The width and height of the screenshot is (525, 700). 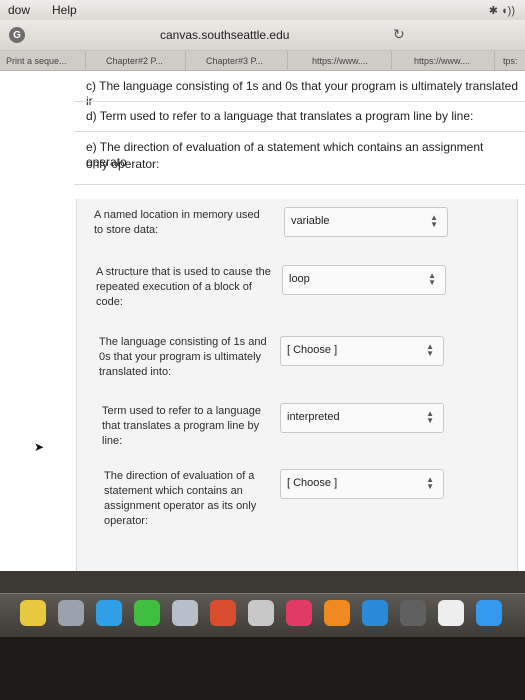 I want to click on laptop-bezel, so click(x=262, y=668).